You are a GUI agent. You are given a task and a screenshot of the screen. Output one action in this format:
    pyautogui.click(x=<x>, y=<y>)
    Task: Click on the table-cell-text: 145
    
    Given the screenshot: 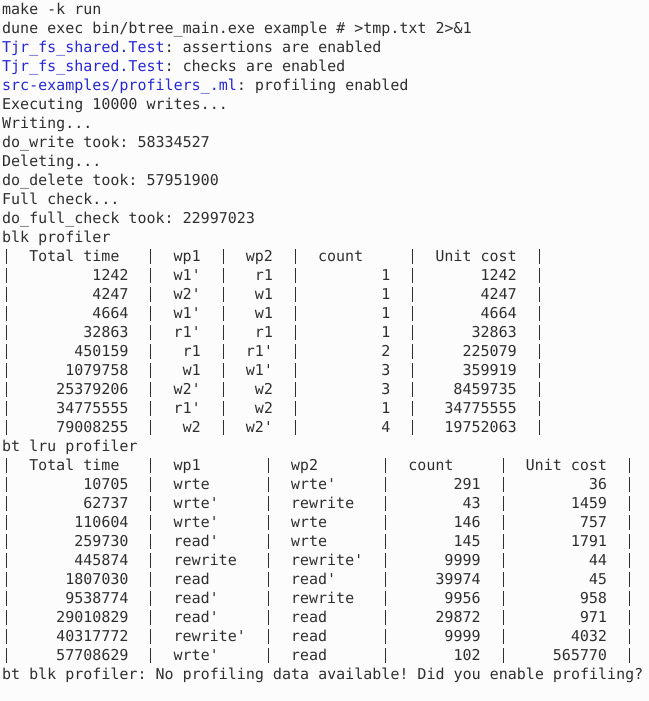 What is the action you would take?
    pyautogui.click(x=467, y=541)
    